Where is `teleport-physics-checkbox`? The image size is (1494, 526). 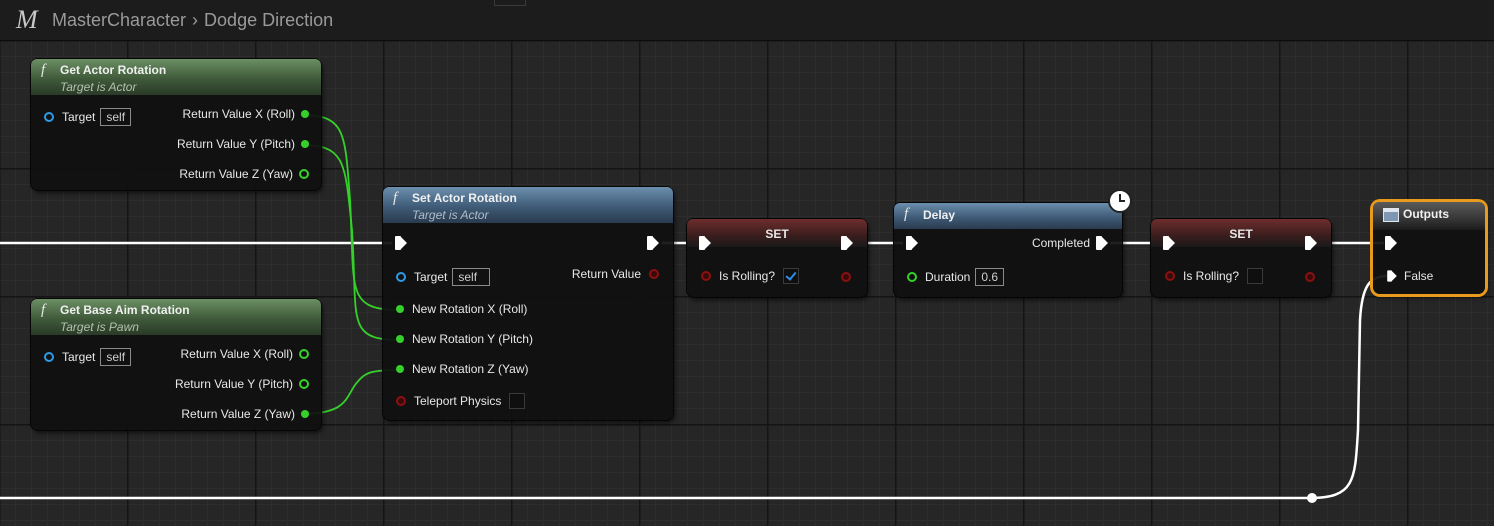 teleport-physics-checkbox is located at coordinates (517, 401).